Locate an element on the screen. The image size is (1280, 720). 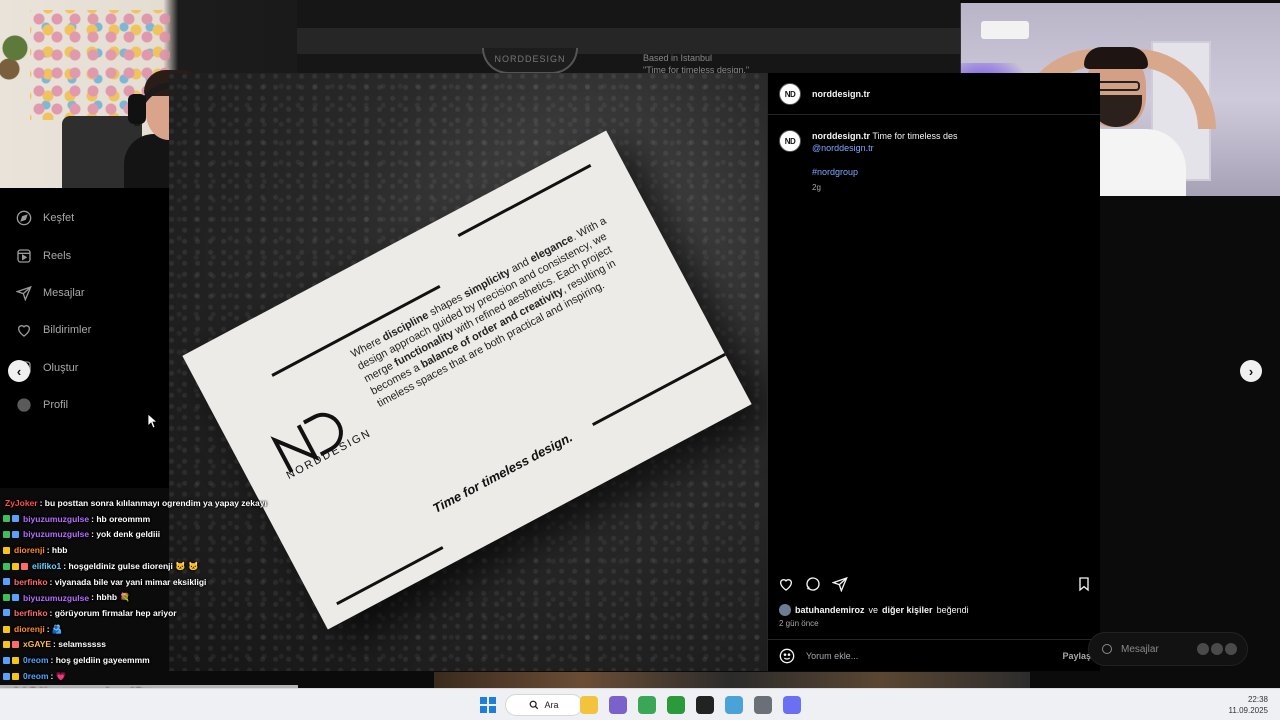
likes-summary: batuhandemiroz ve diğer kişiler beğendi is located at coordinates (874, 610).